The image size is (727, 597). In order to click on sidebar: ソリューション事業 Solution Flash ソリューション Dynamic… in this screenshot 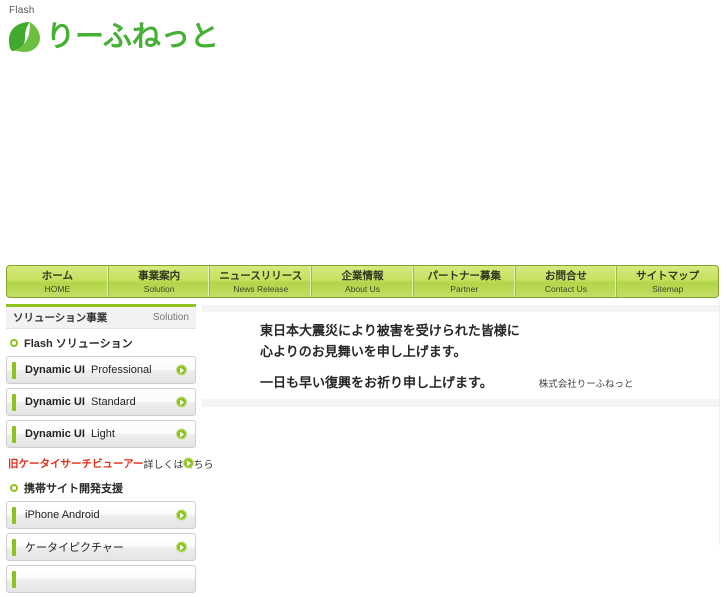, I will do `click(109, 450)`.